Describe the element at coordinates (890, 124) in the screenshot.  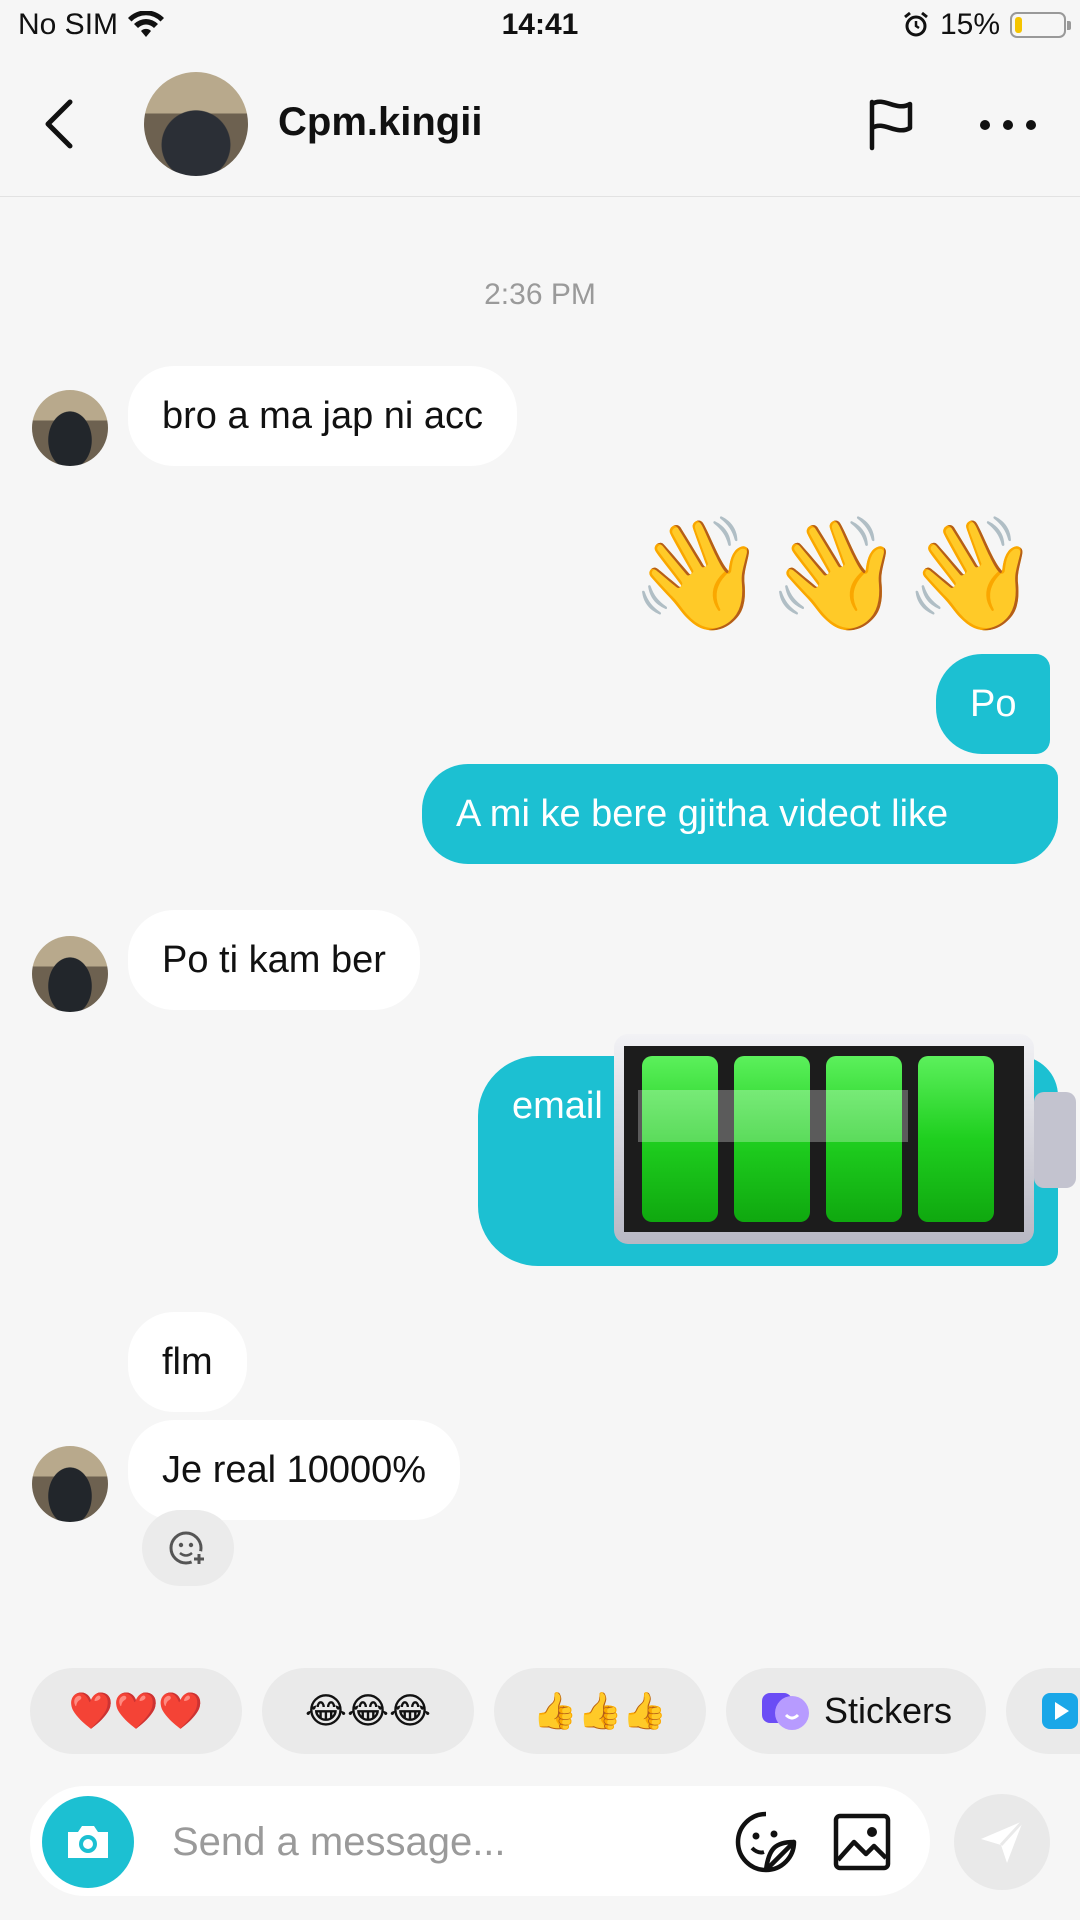
I see `flag-icon` at that location.